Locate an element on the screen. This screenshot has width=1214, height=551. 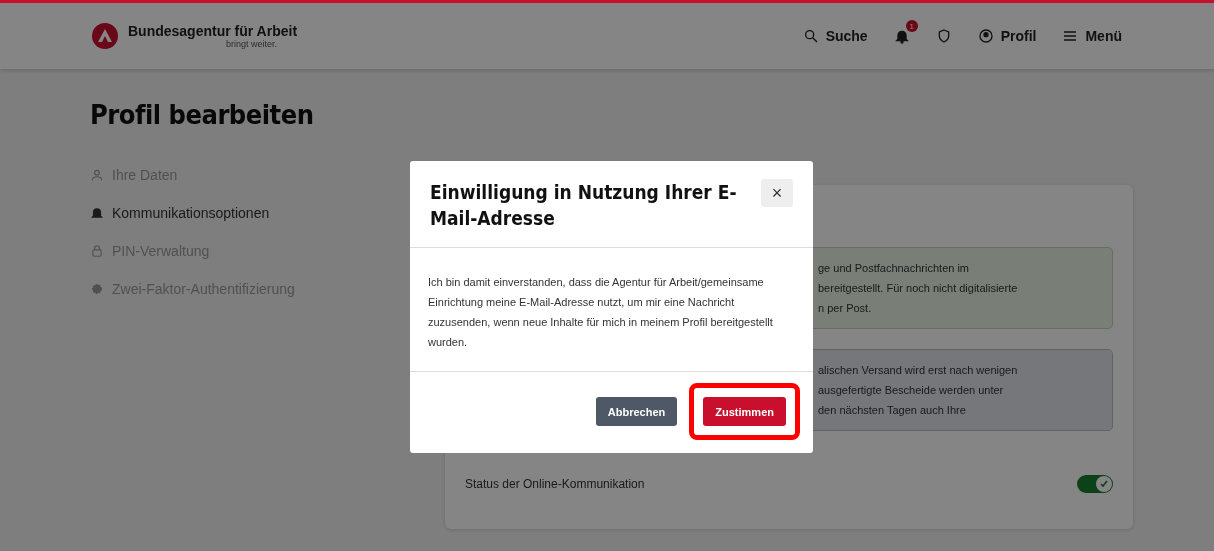
alert-text: den nächsten Tagen auch Ihre is located at coordinates (892, 410).